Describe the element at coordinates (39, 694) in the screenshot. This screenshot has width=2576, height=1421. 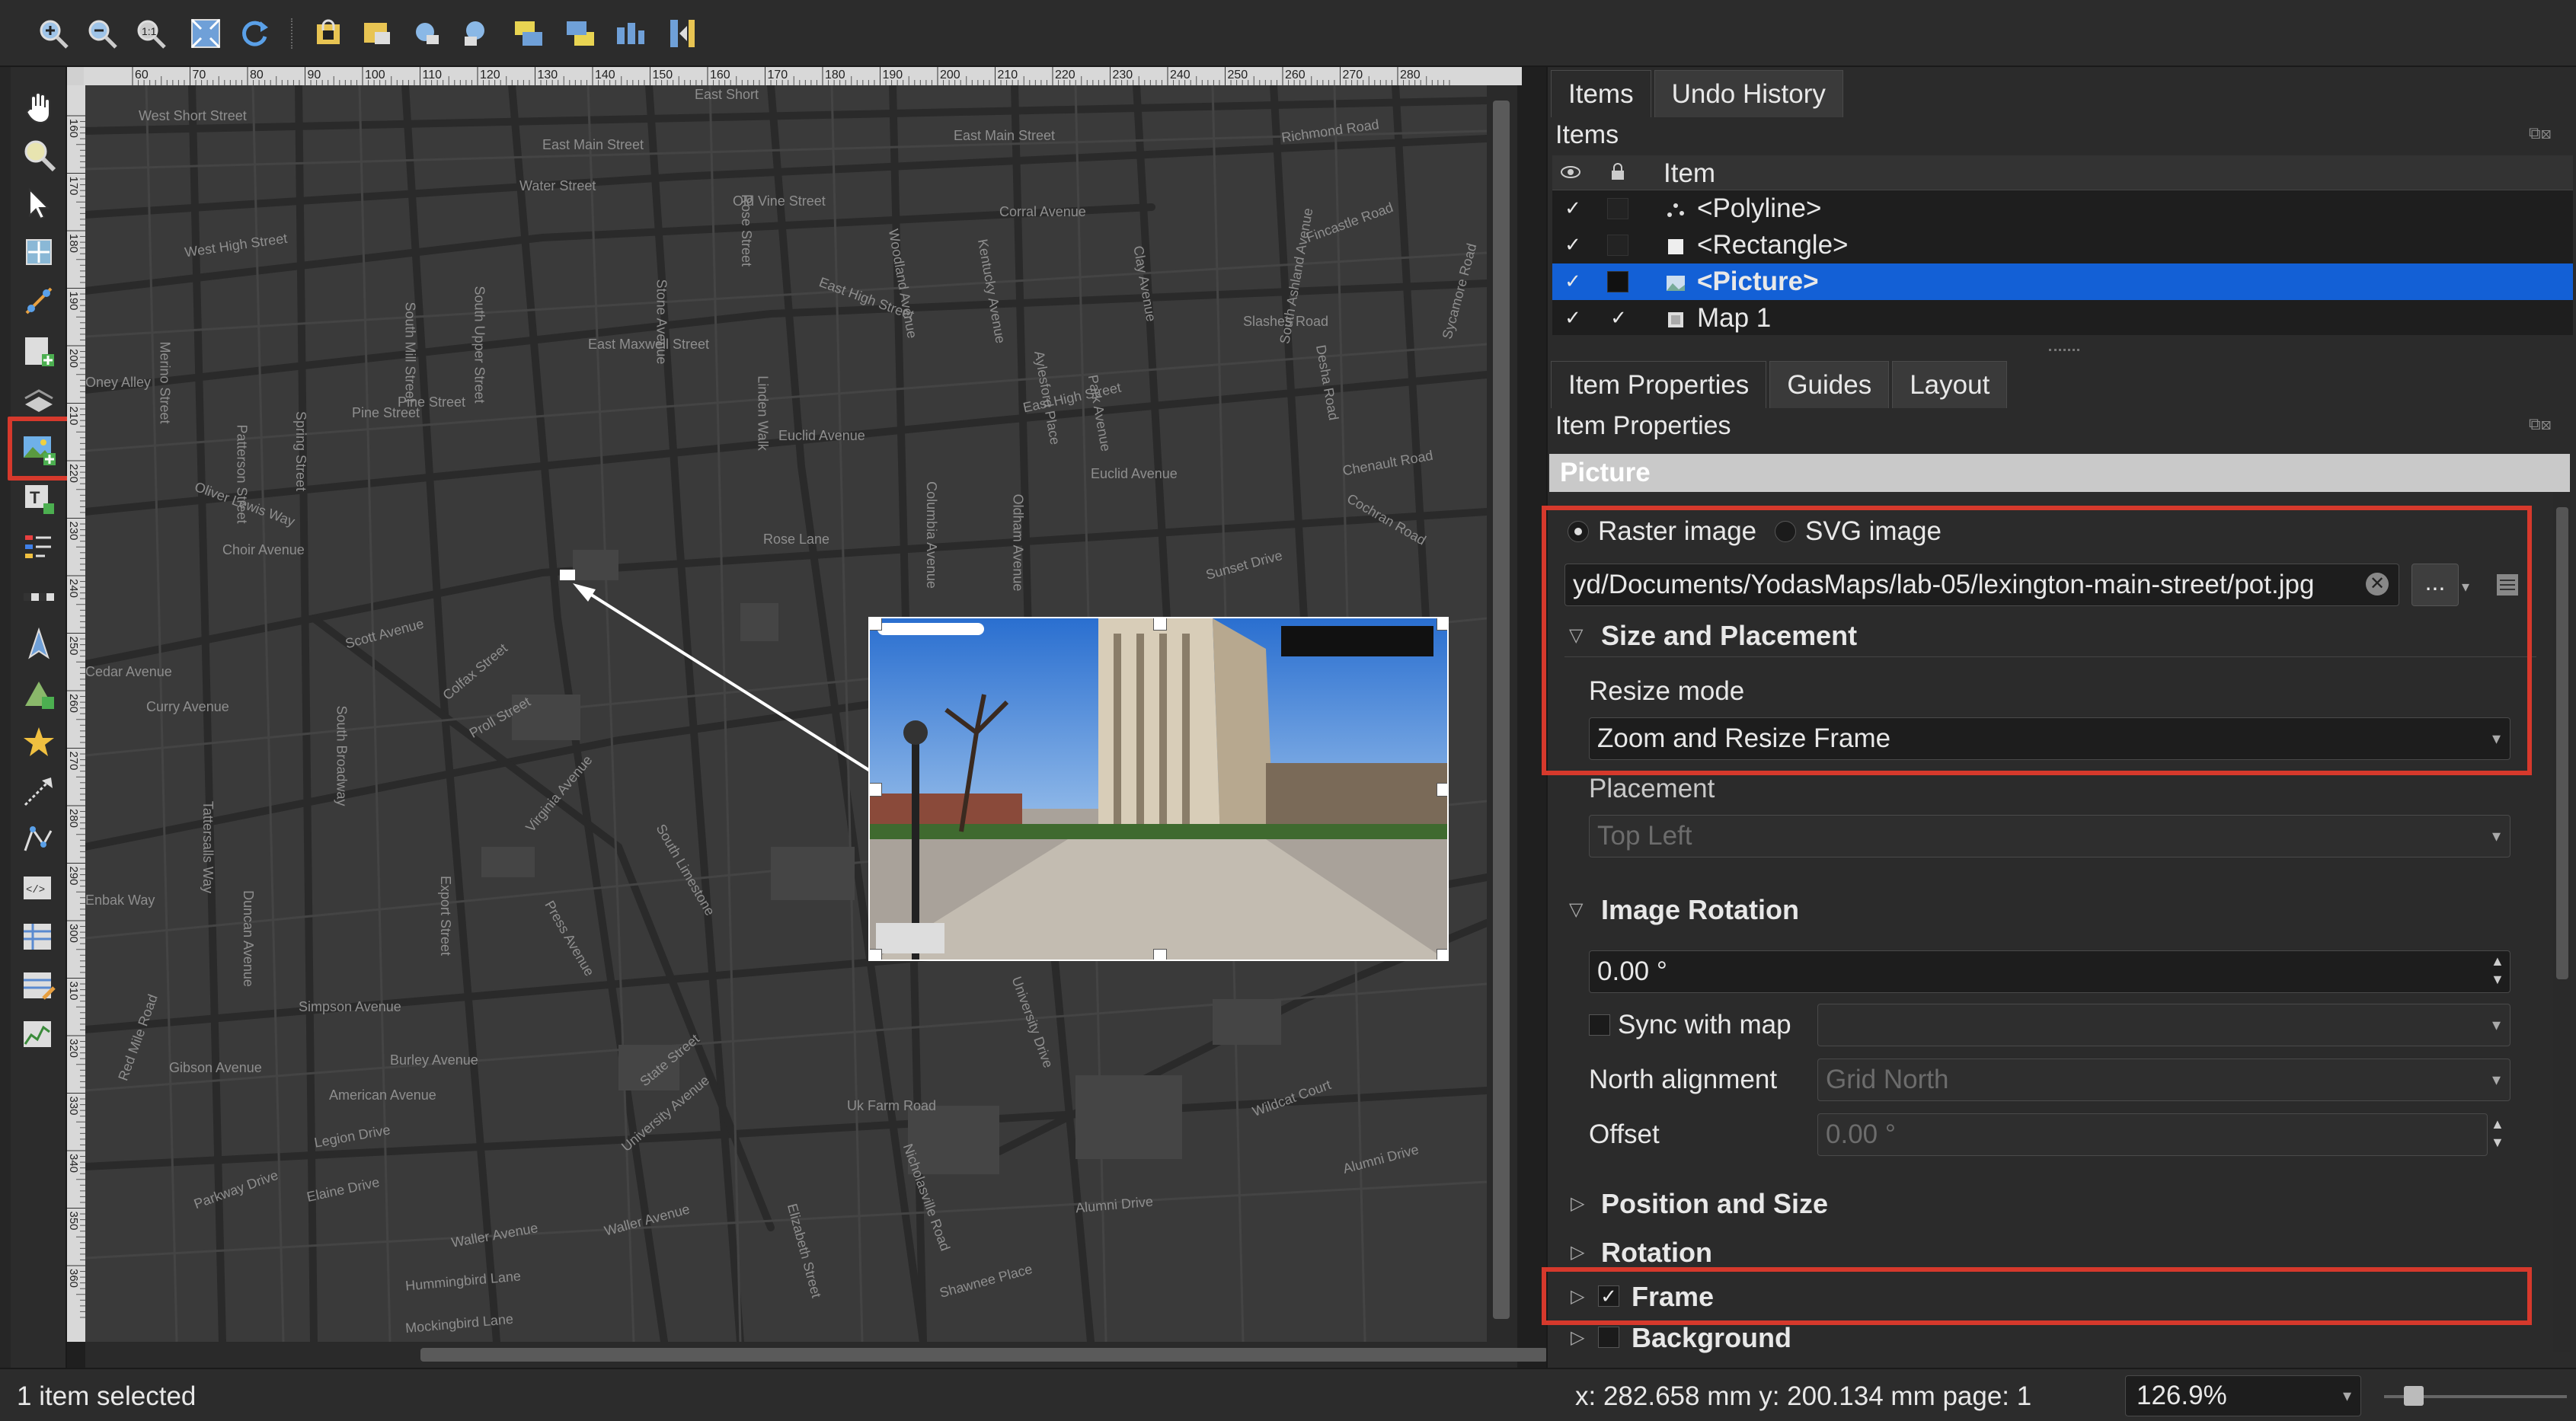
I see `add-shape-icon` at that location.